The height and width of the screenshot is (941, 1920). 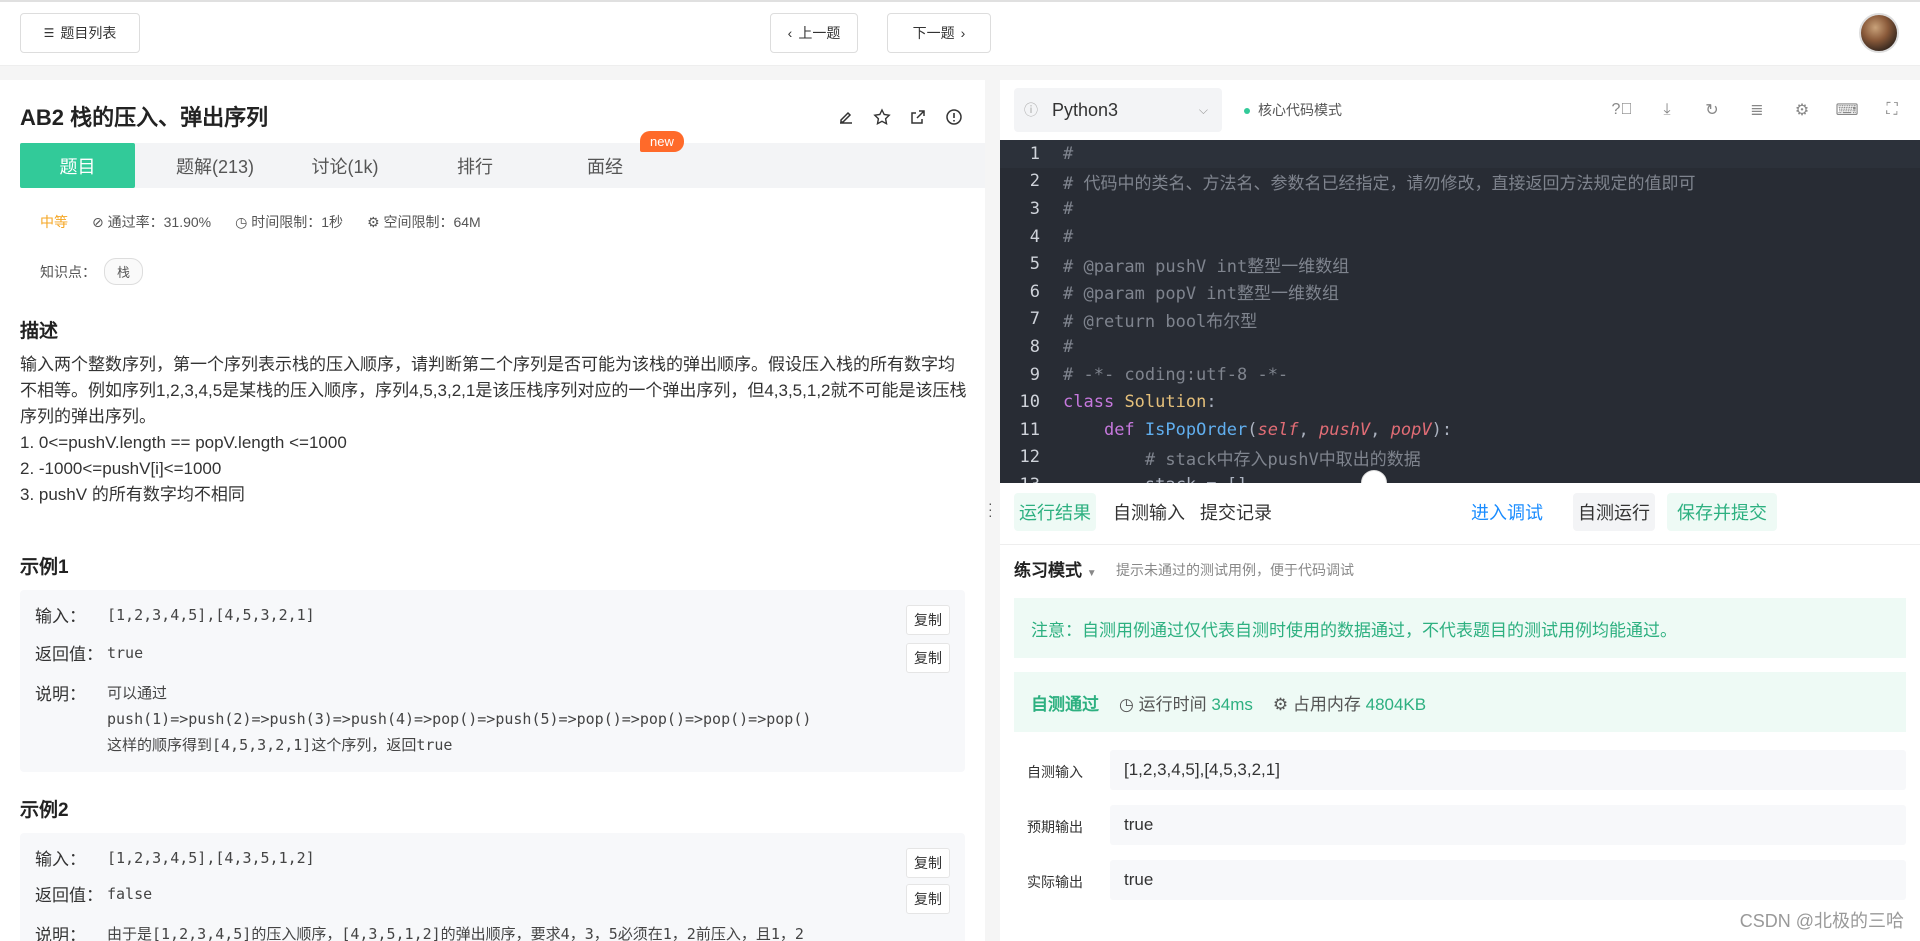 What do you see at coordinates (1089, 402) in the screenshot?
I see `keyword: class` at bounding box center [1089, 402].